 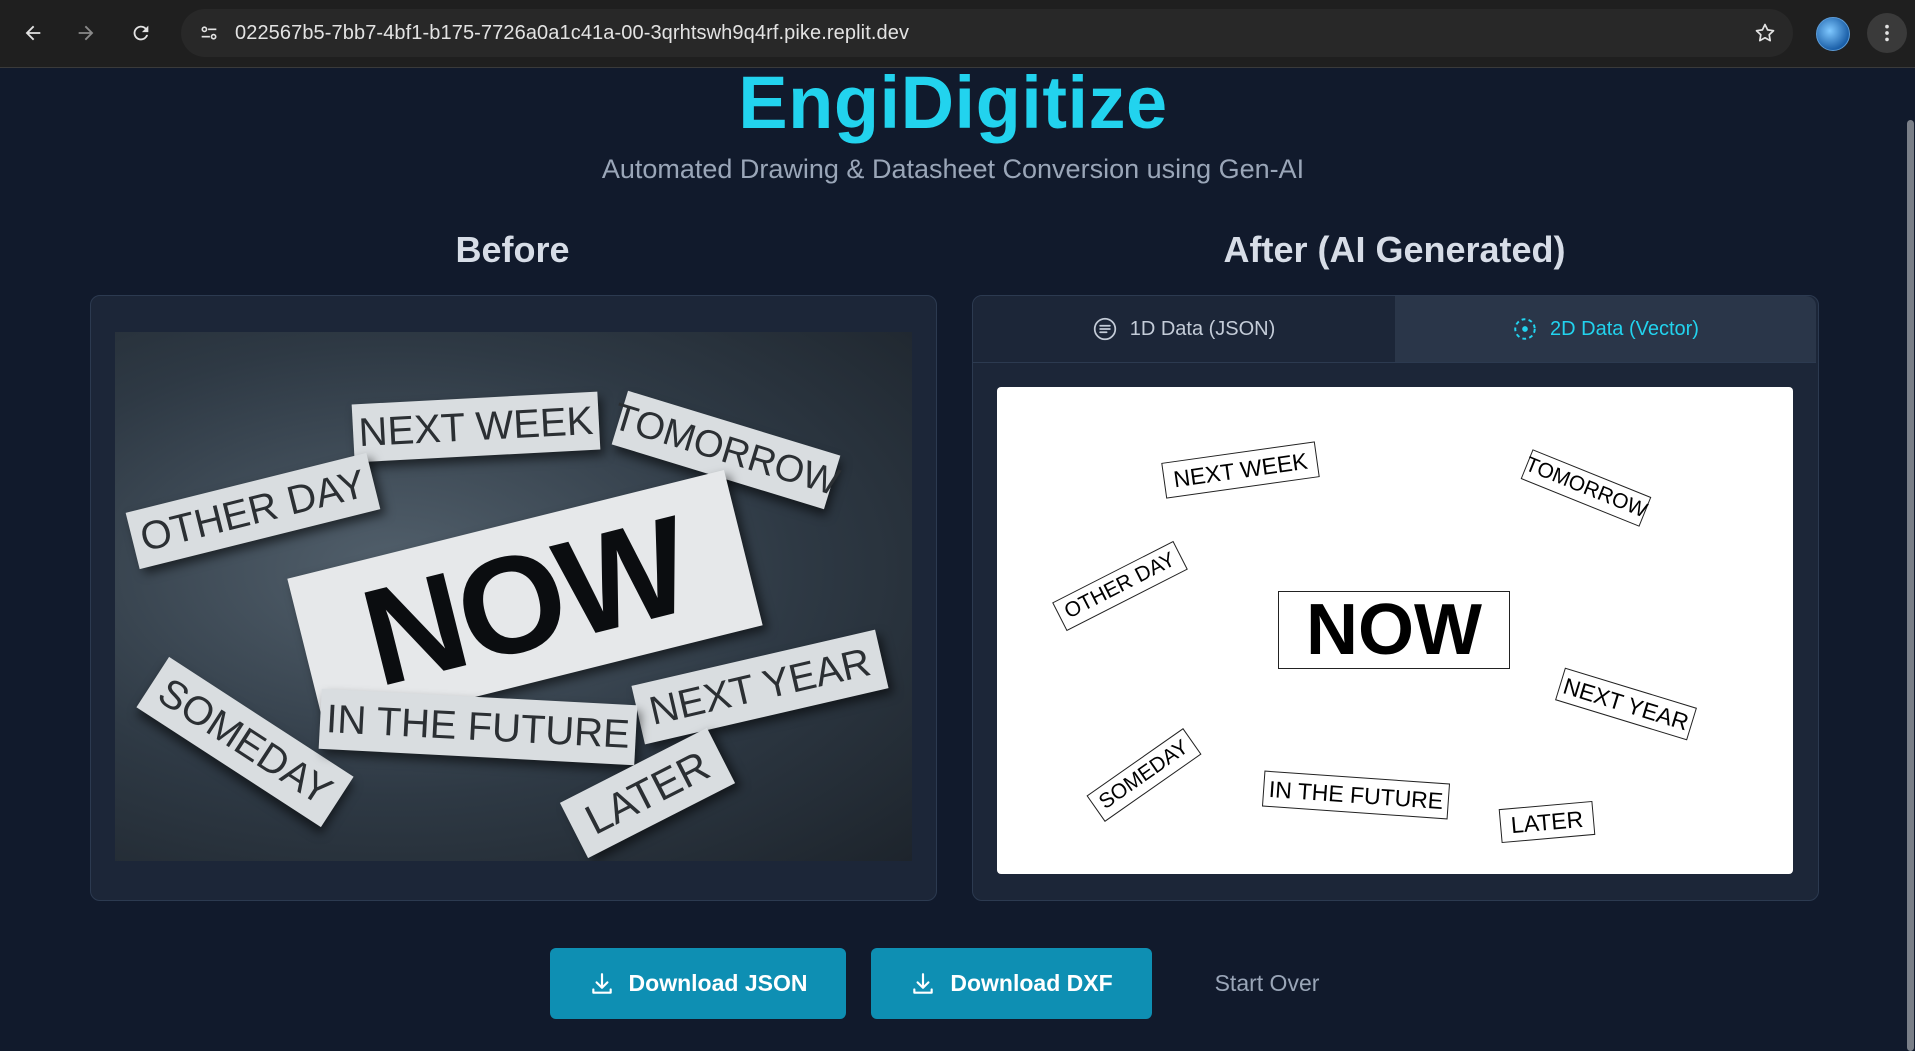 What do you see at coordinates (1586, 488) in the screenshot?
I see `vector-word-tomorrow: TOMORROW` at bounding box center [1586, 488].